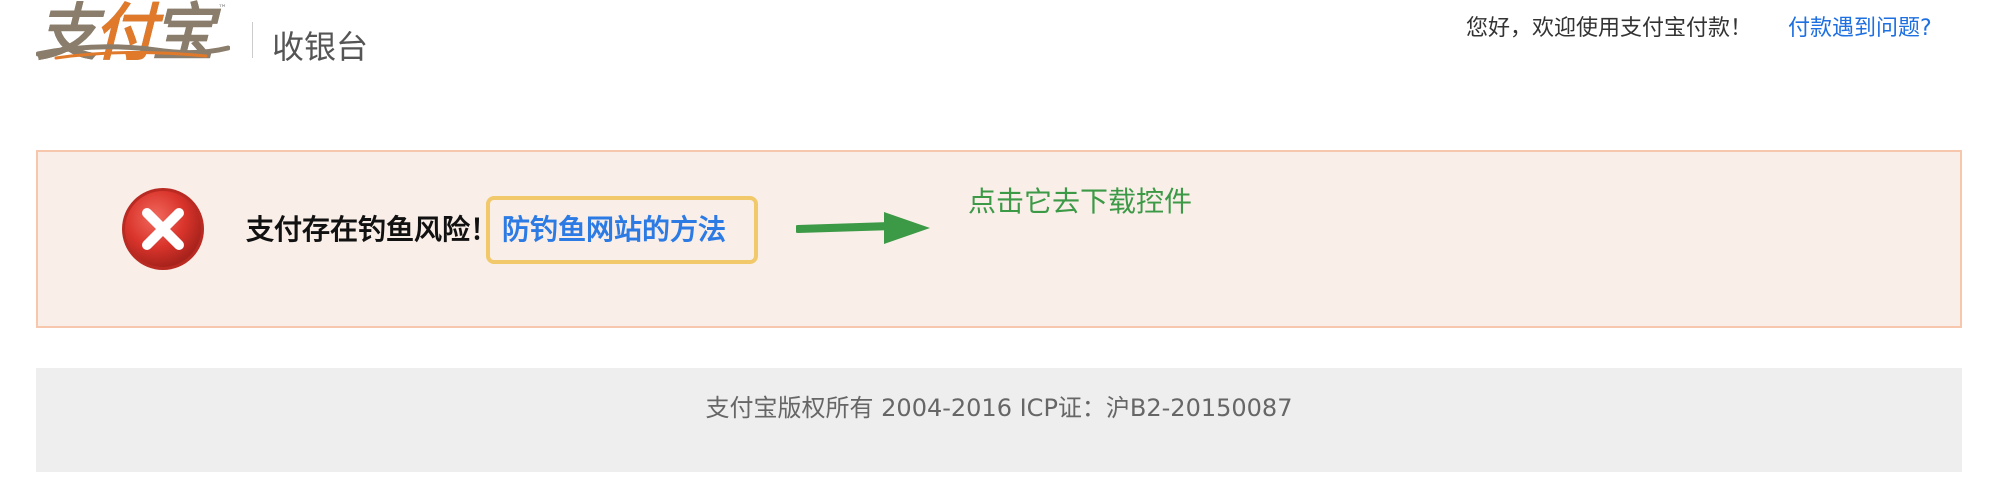 The image size is (1994, 478). What do you see at coordinates (163, 229) in the screenshot?
I see `error-x-icon` at bounding box center [163, 229].